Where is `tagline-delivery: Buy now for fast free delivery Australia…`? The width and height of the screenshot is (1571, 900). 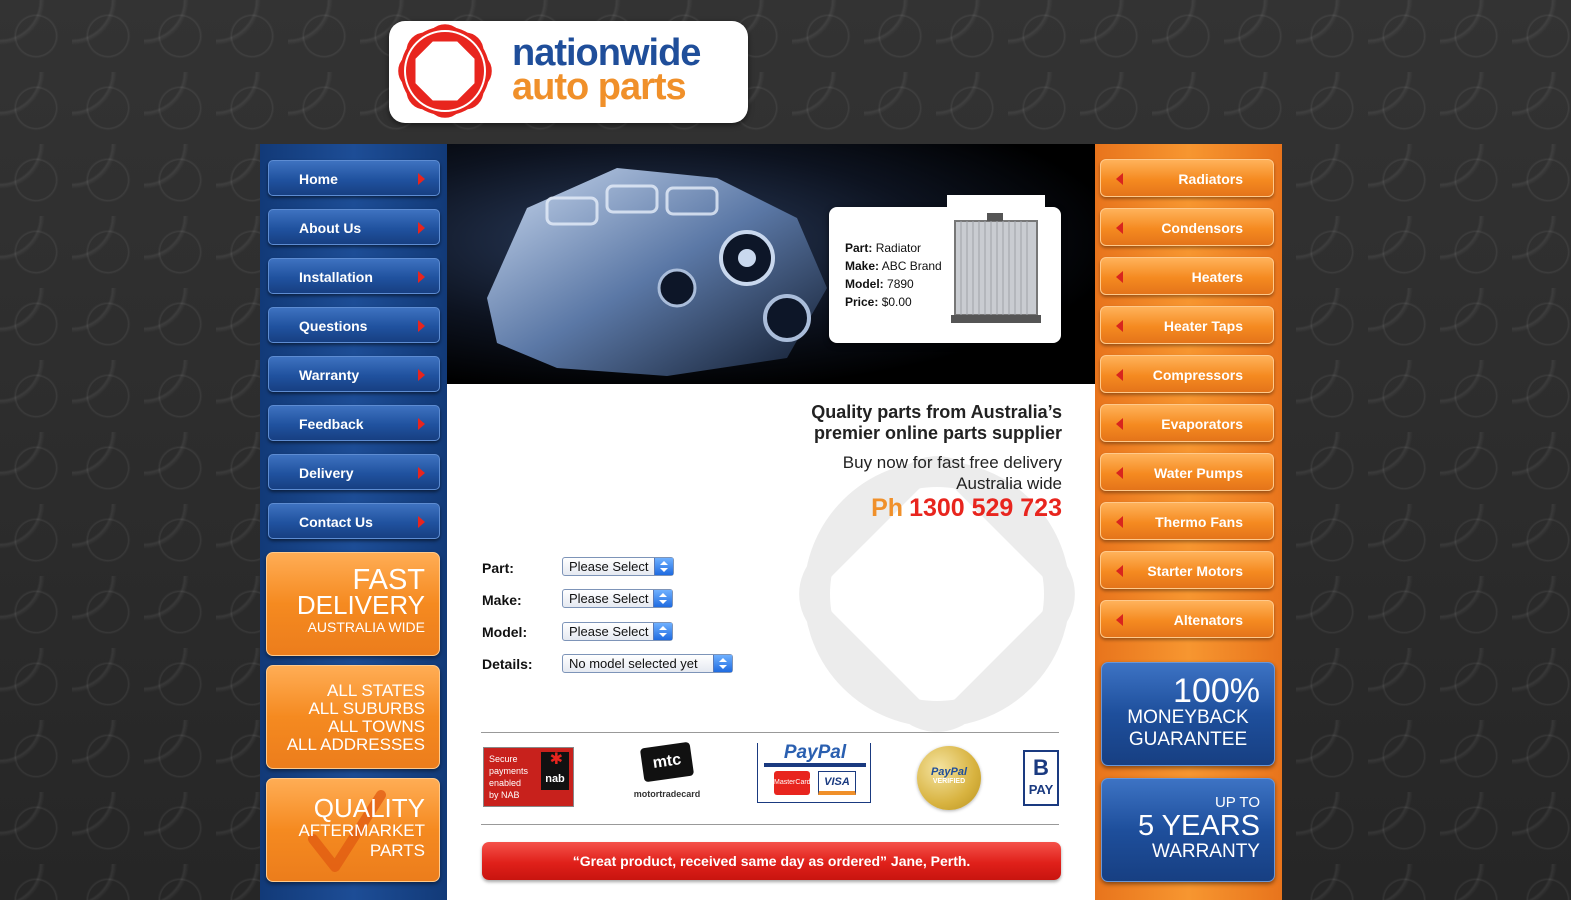 tagline-delivery: Buy now for fast free delivery Australia… is located at coordinates (952, 473).